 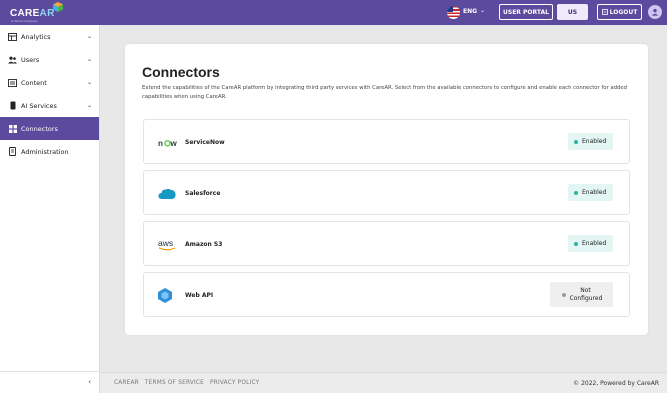 I want to click on connector-amazon-s3: aws Amazon S3 Enabled, so click(x=386, y=243).